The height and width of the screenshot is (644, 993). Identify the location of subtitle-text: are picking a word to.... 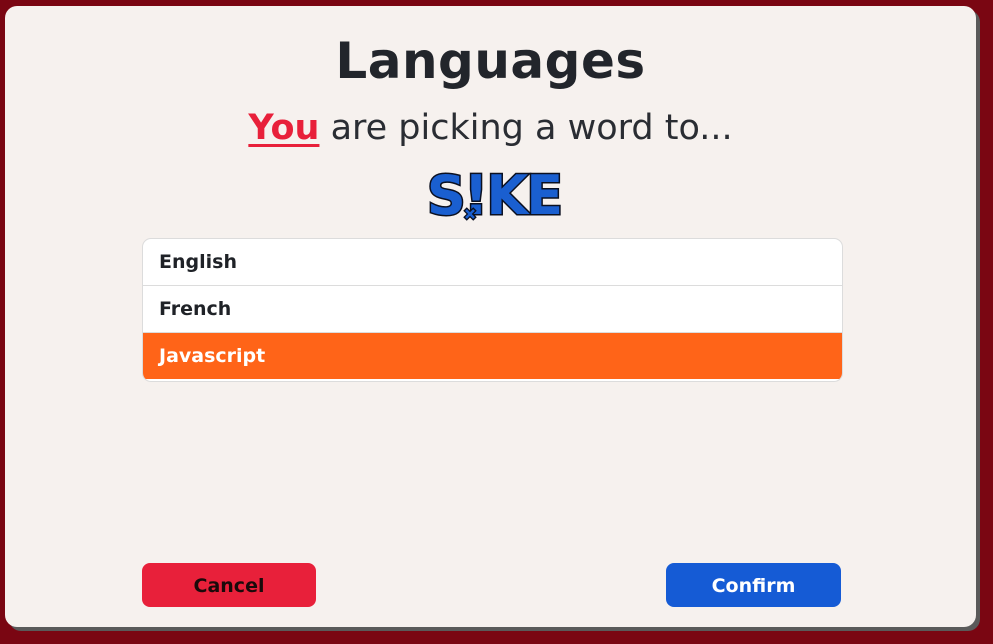
(526, 128).